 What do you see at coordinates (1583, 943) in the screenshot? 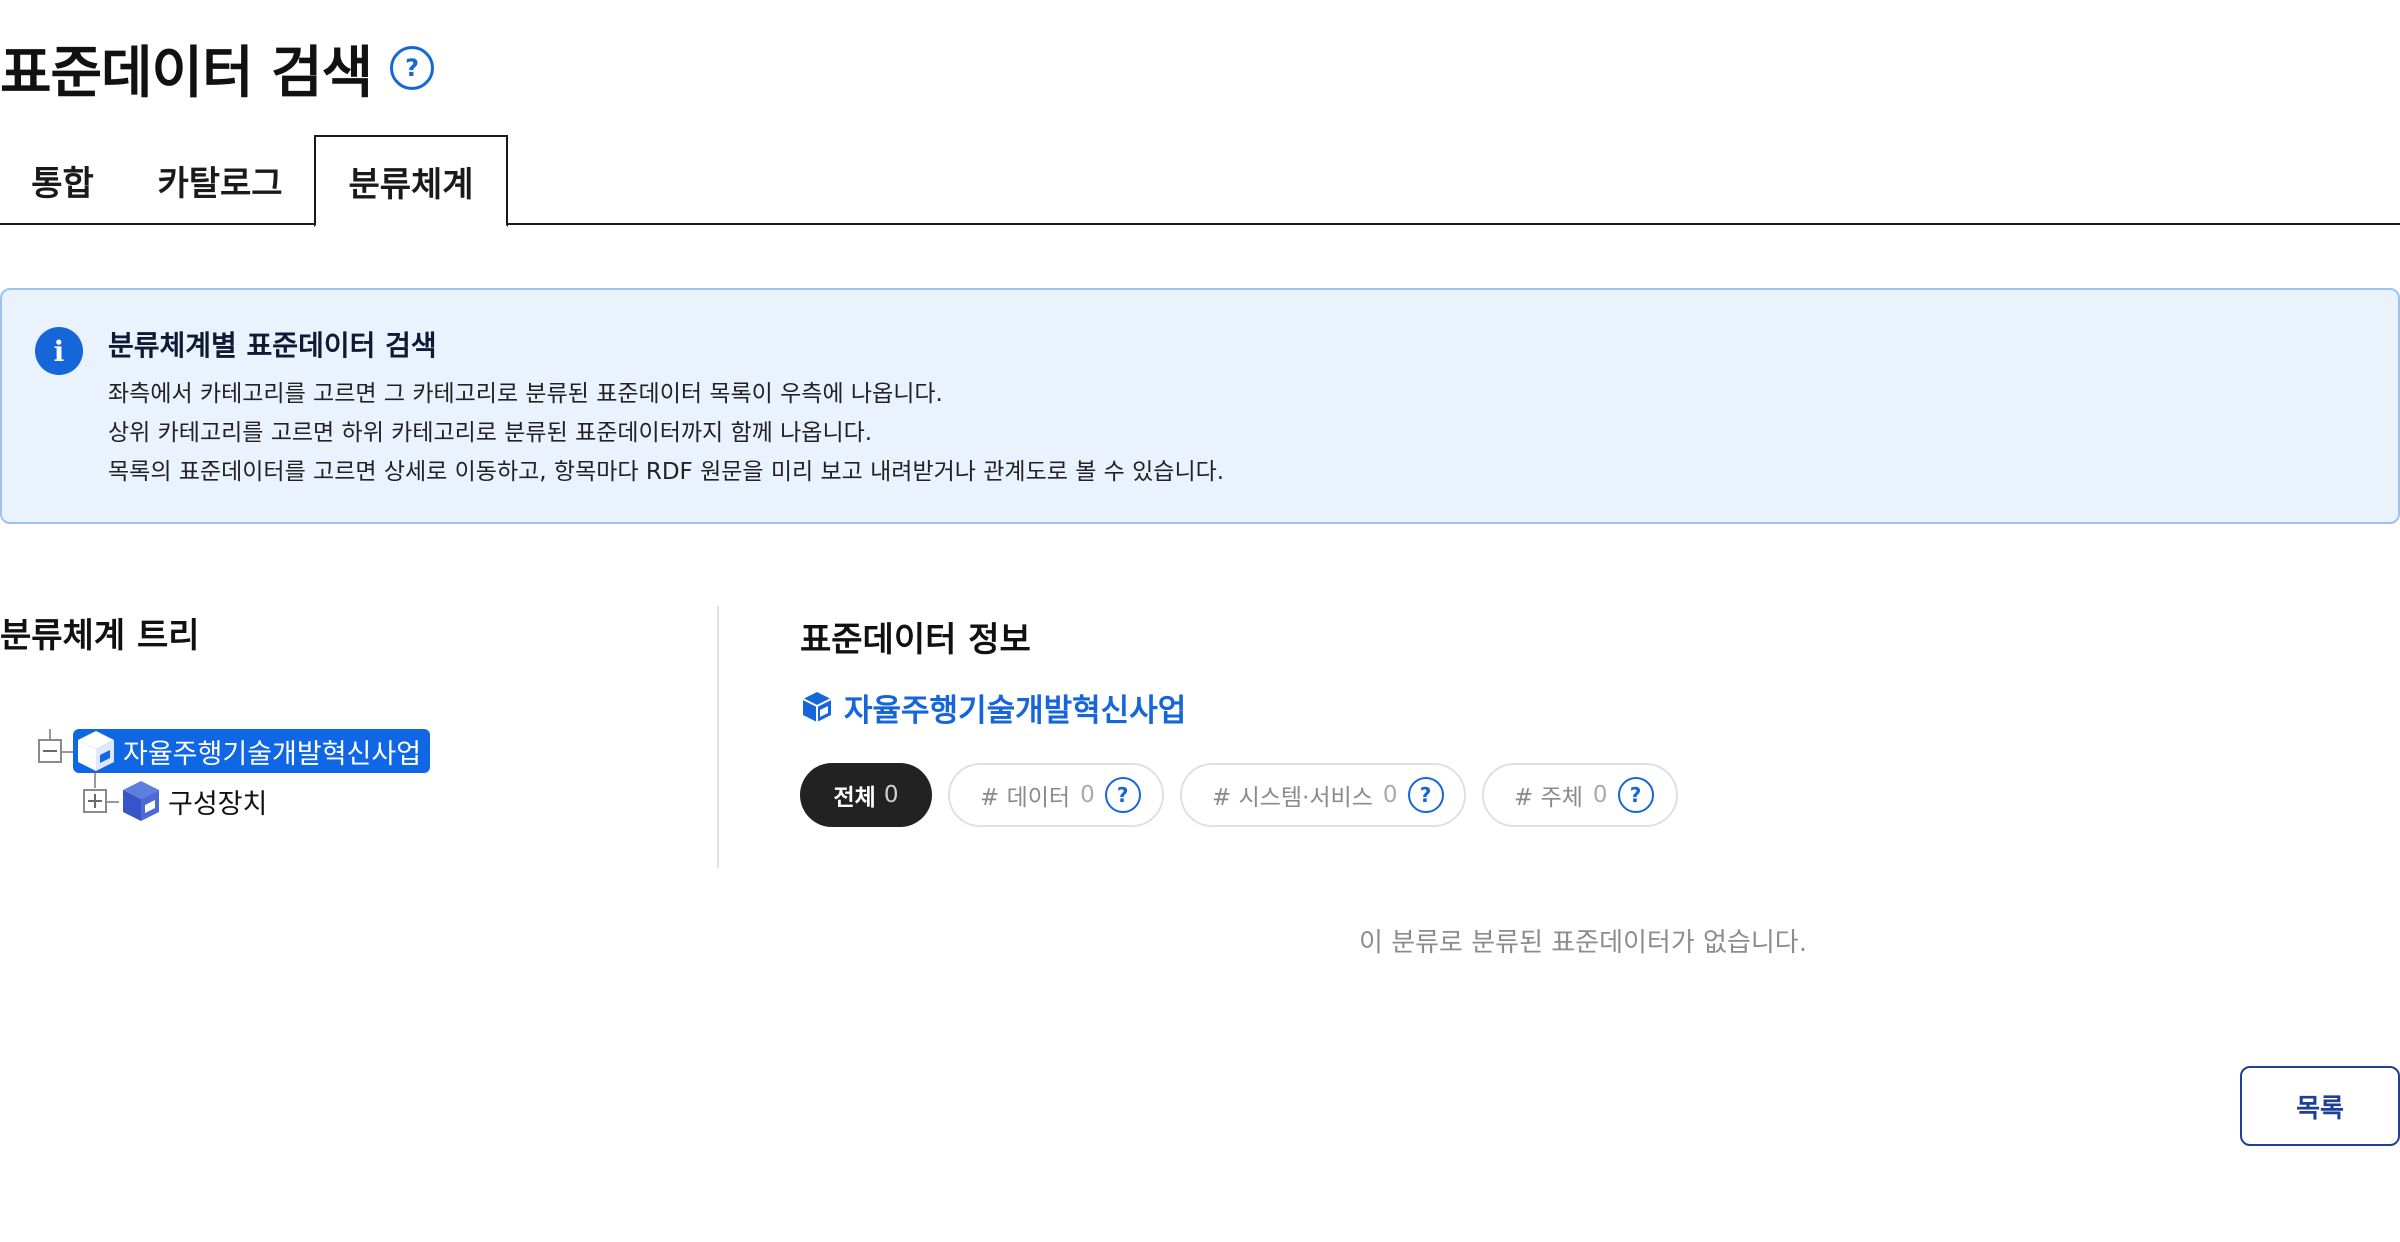
I see `empty-message: 이 분류로 분류된 표준데이터가 없습니다.` at bounding box center [1583, 943].